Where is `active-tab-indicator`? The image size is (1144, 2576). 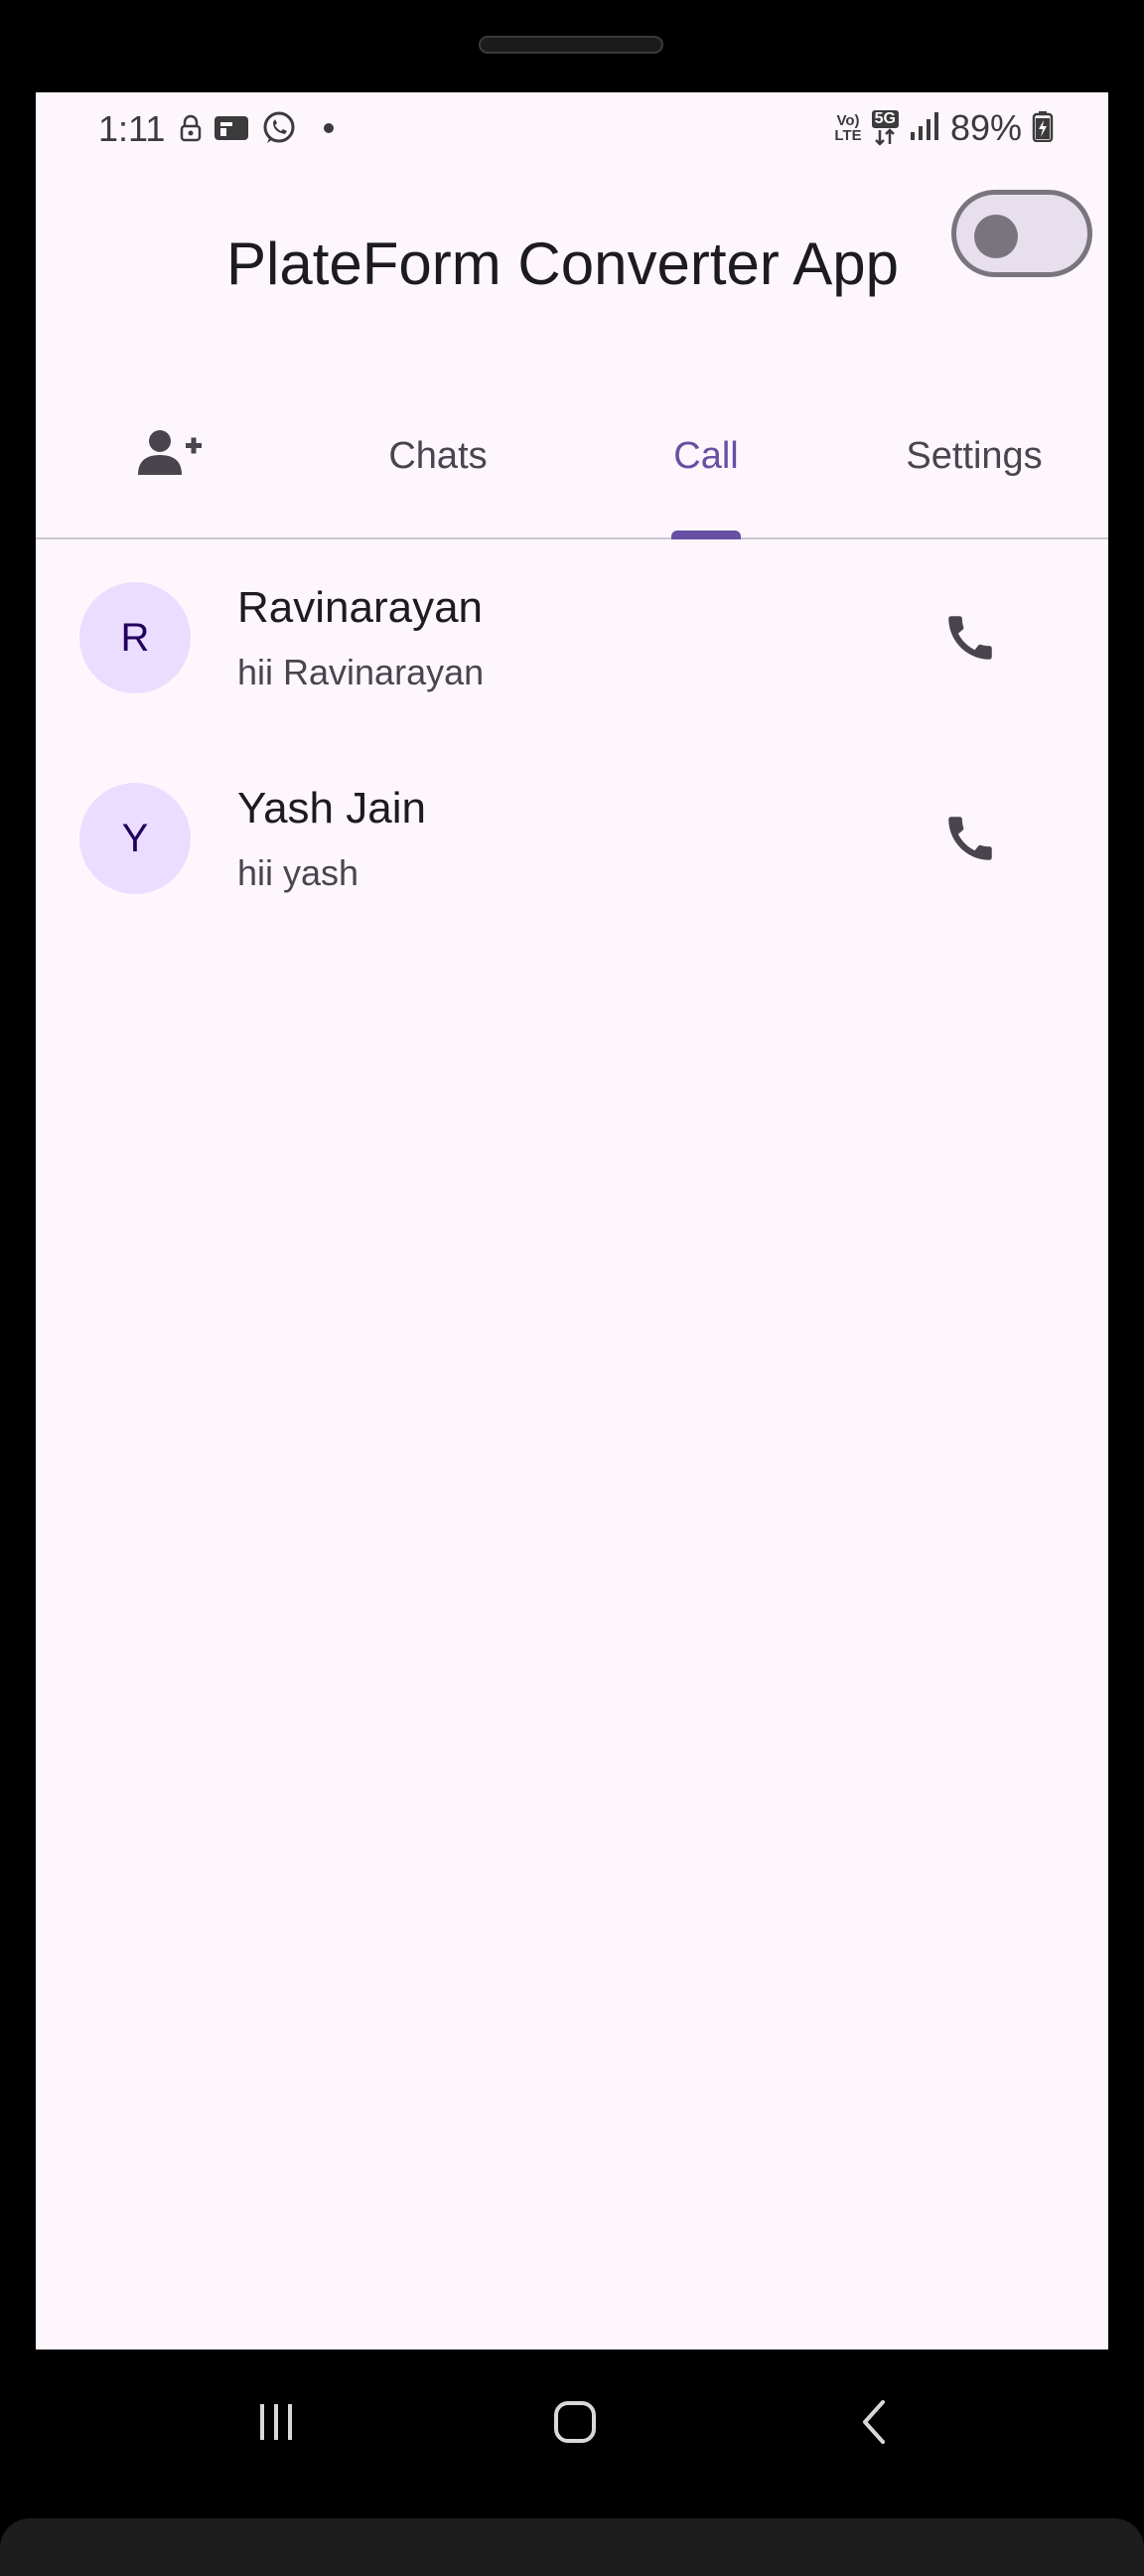 active-tab-indicator is located at coordinates (706, 534).